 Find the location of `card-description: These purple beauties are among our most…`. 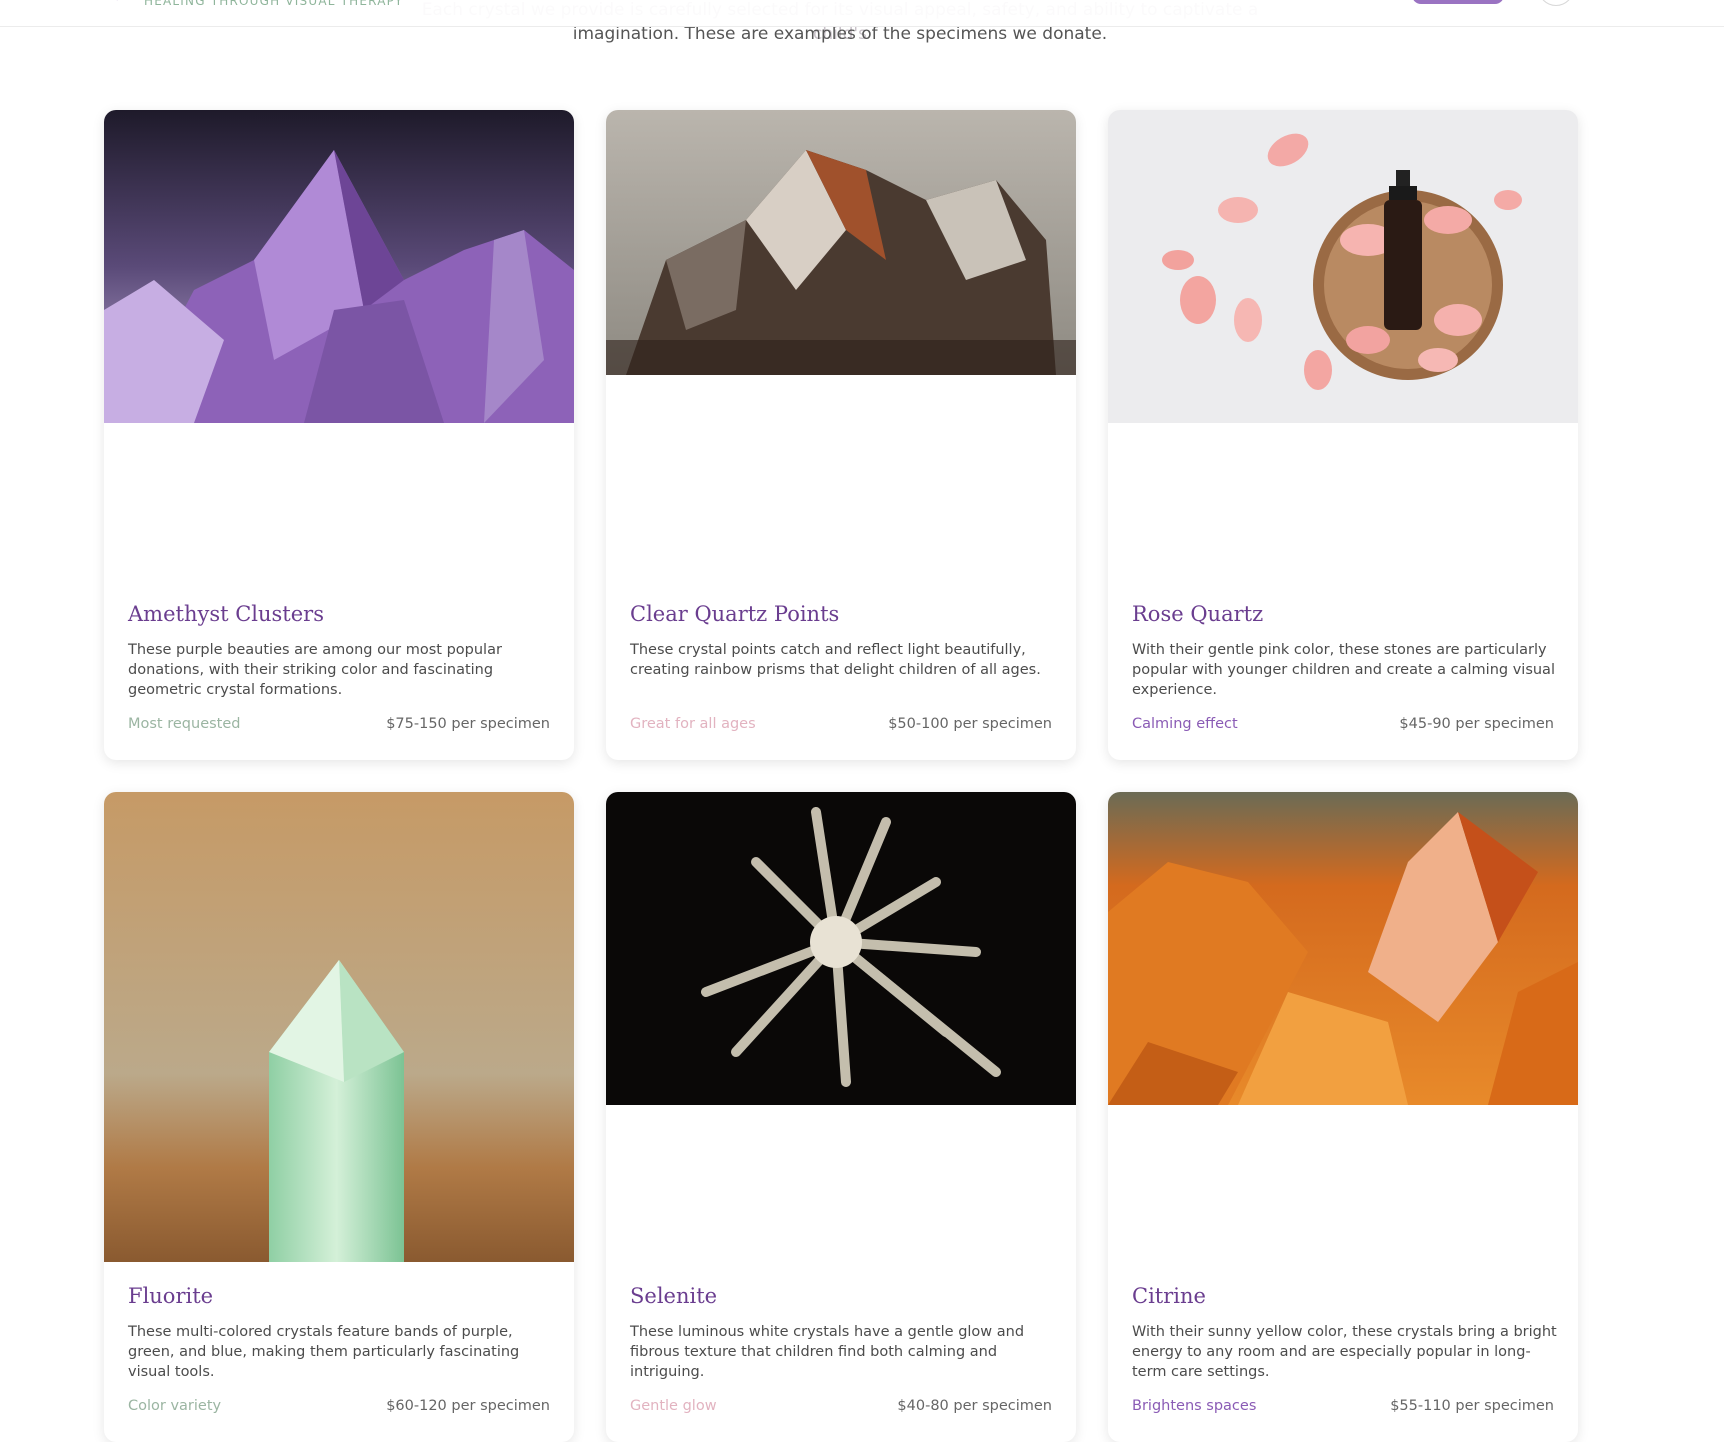

card-description: These purple beauties are among our most… is located at coordinates (315, 670).